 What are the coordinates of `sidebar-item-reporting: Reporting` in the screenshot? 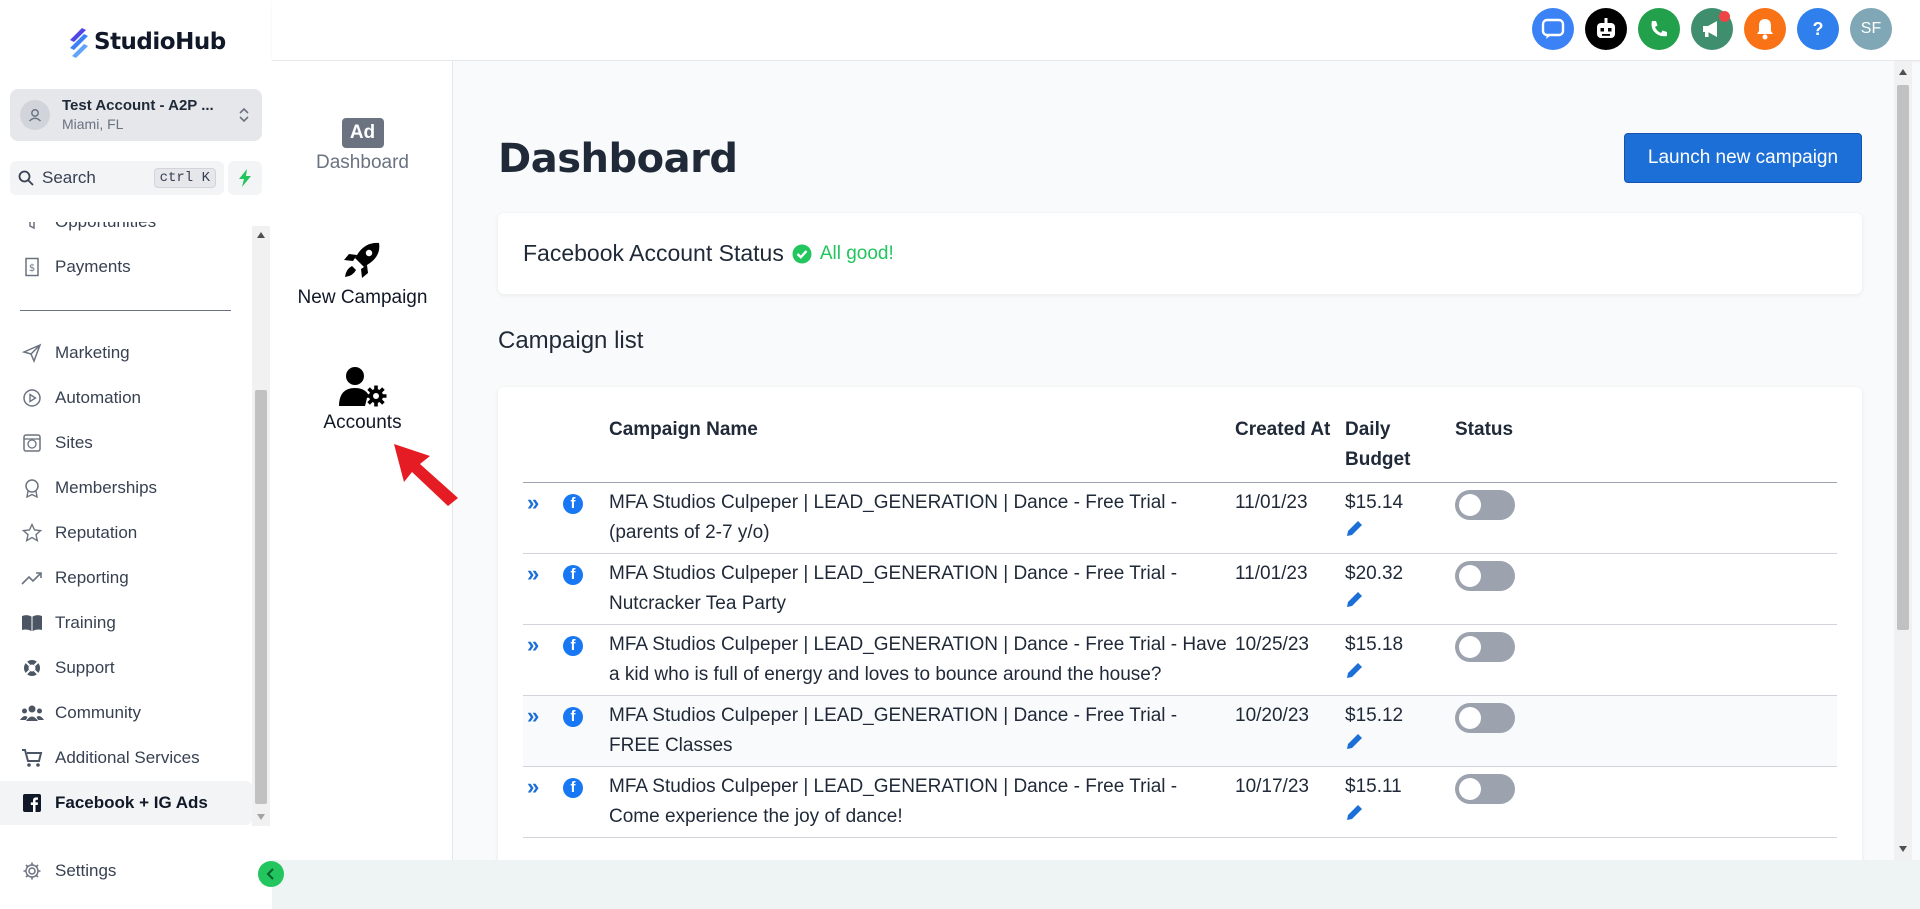 It's located at (126, 578).